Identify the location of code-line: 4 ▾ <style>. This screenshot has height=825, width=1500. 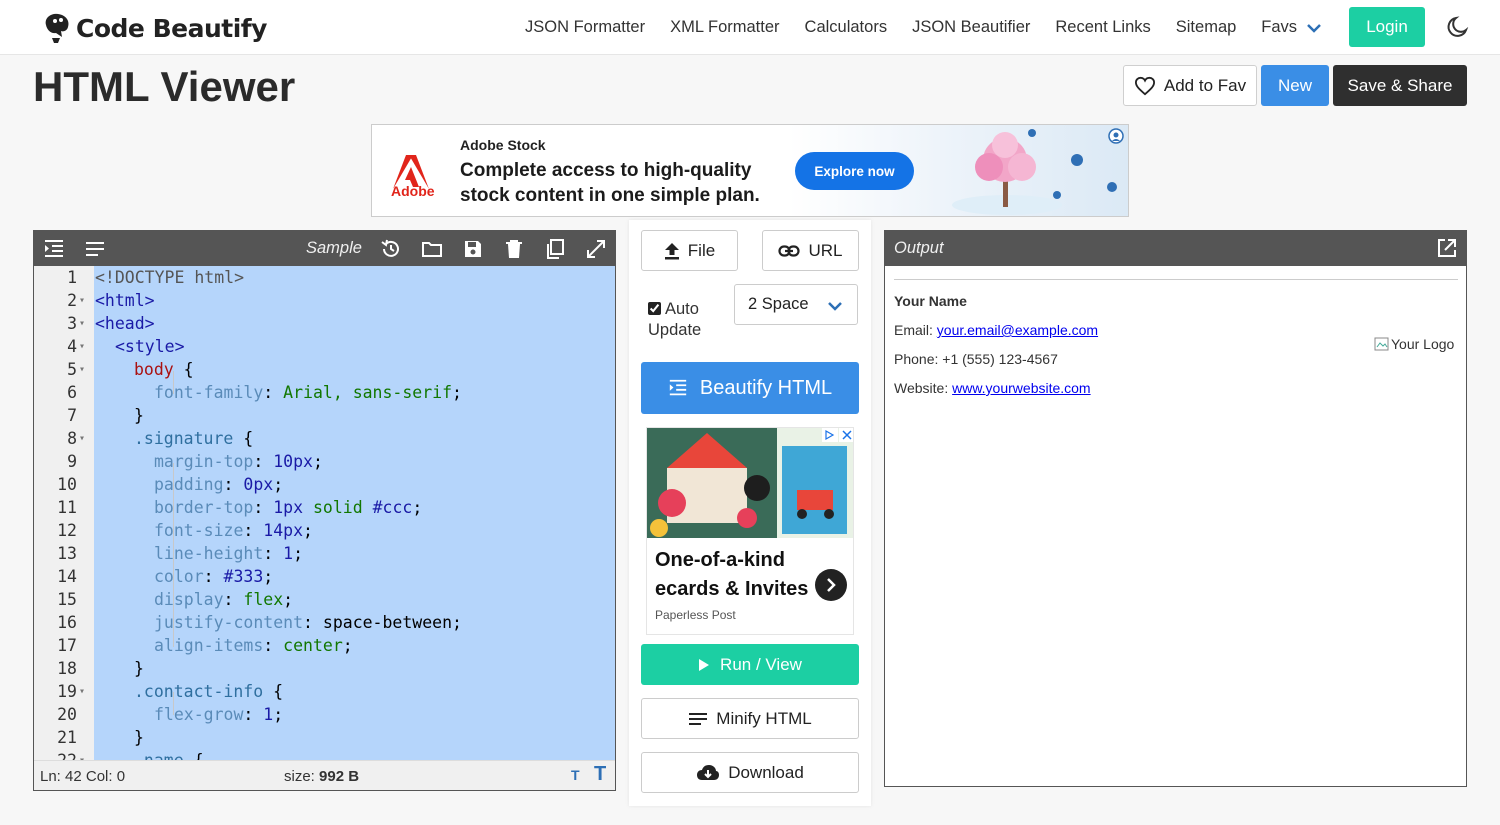
(126, 346).